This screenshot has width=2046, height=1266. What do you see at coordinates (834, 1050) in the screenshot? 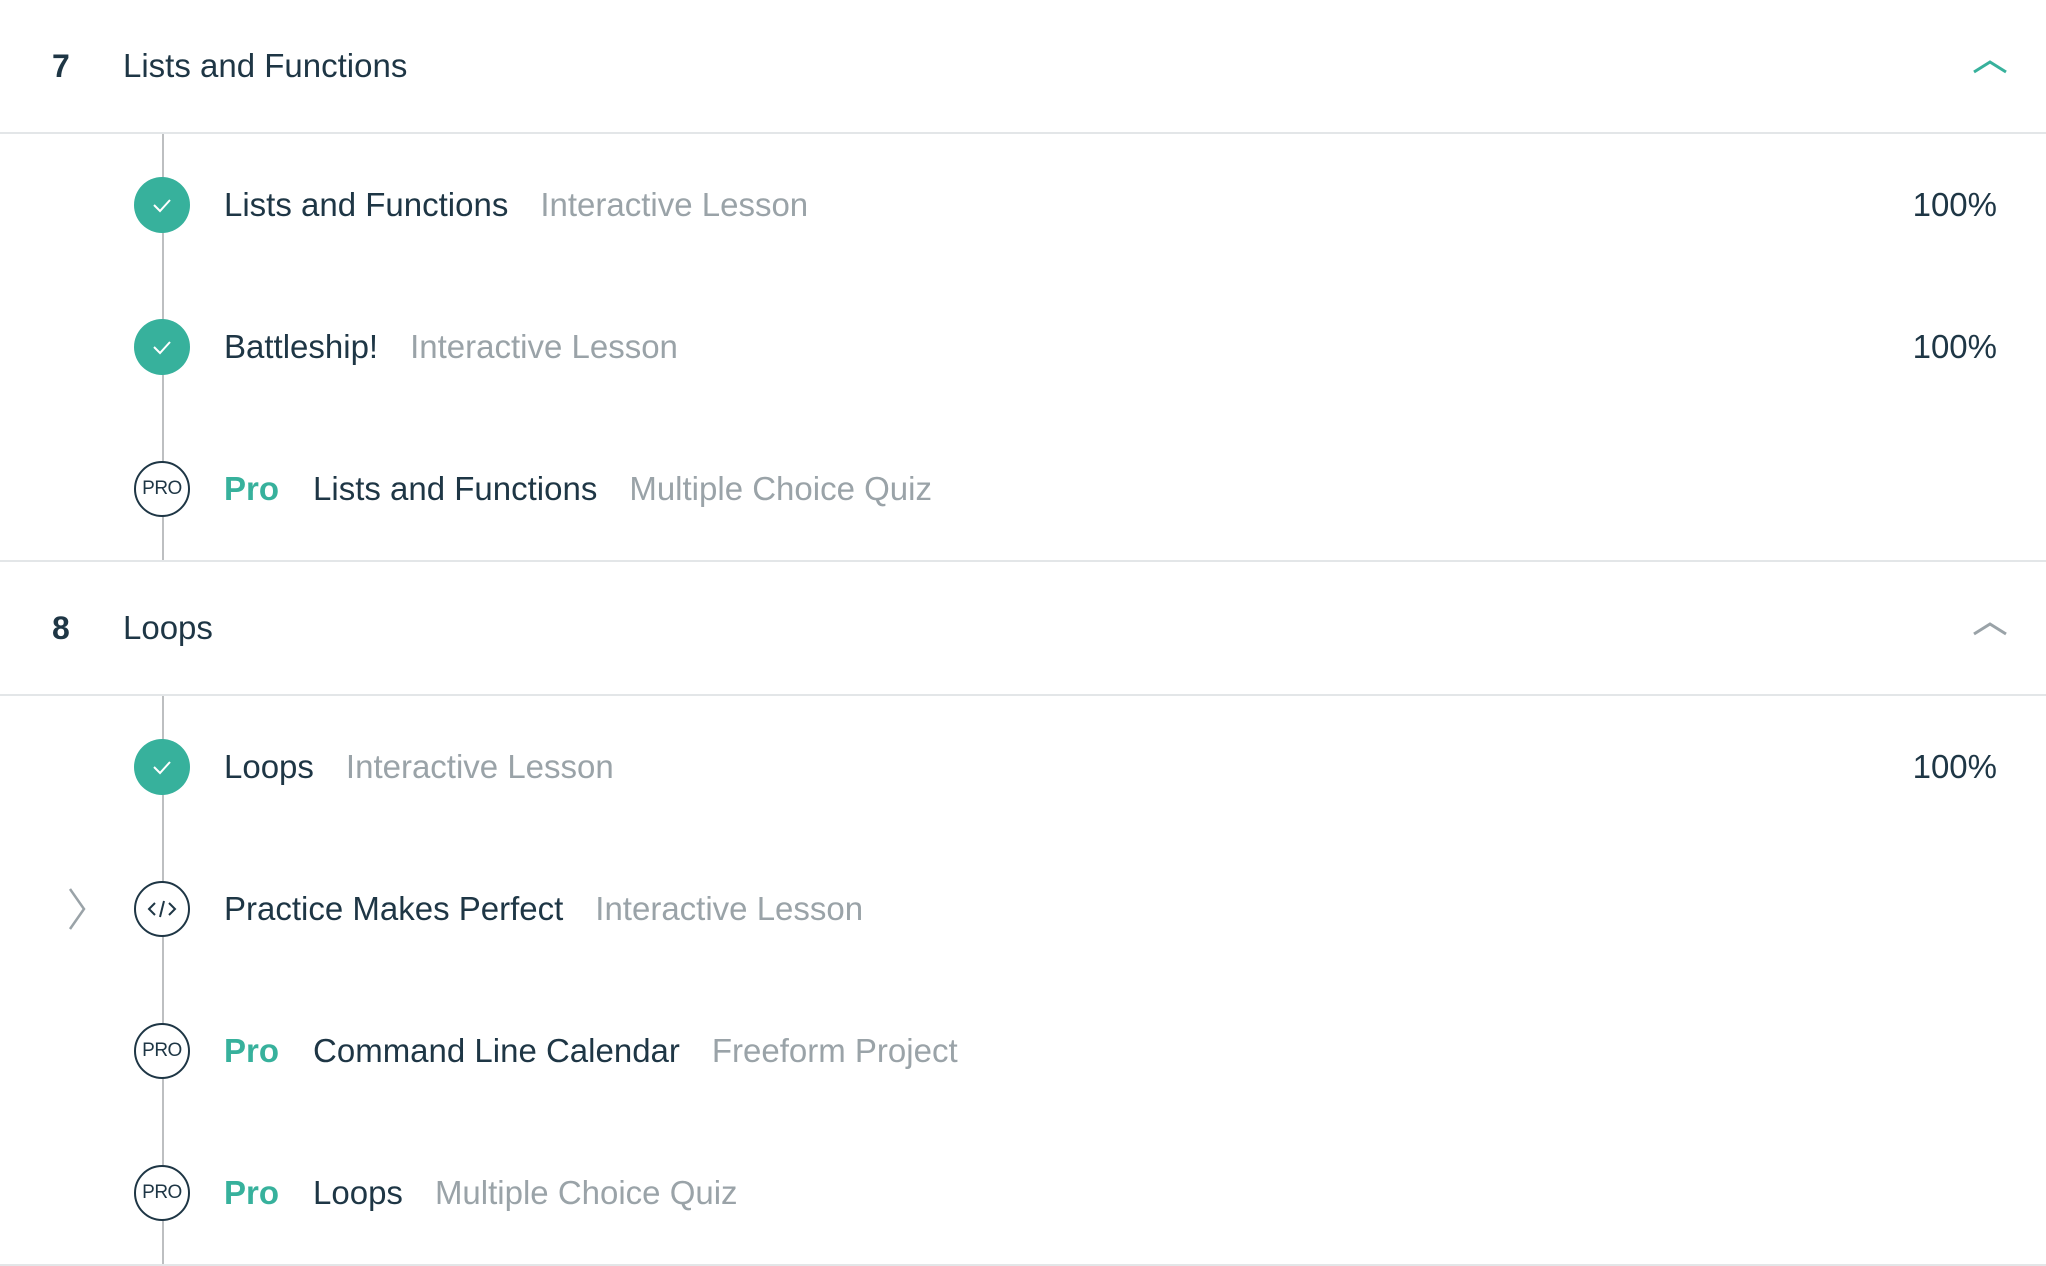
I see `item-type: Freeform Project` at bounding box center [834, 1050].